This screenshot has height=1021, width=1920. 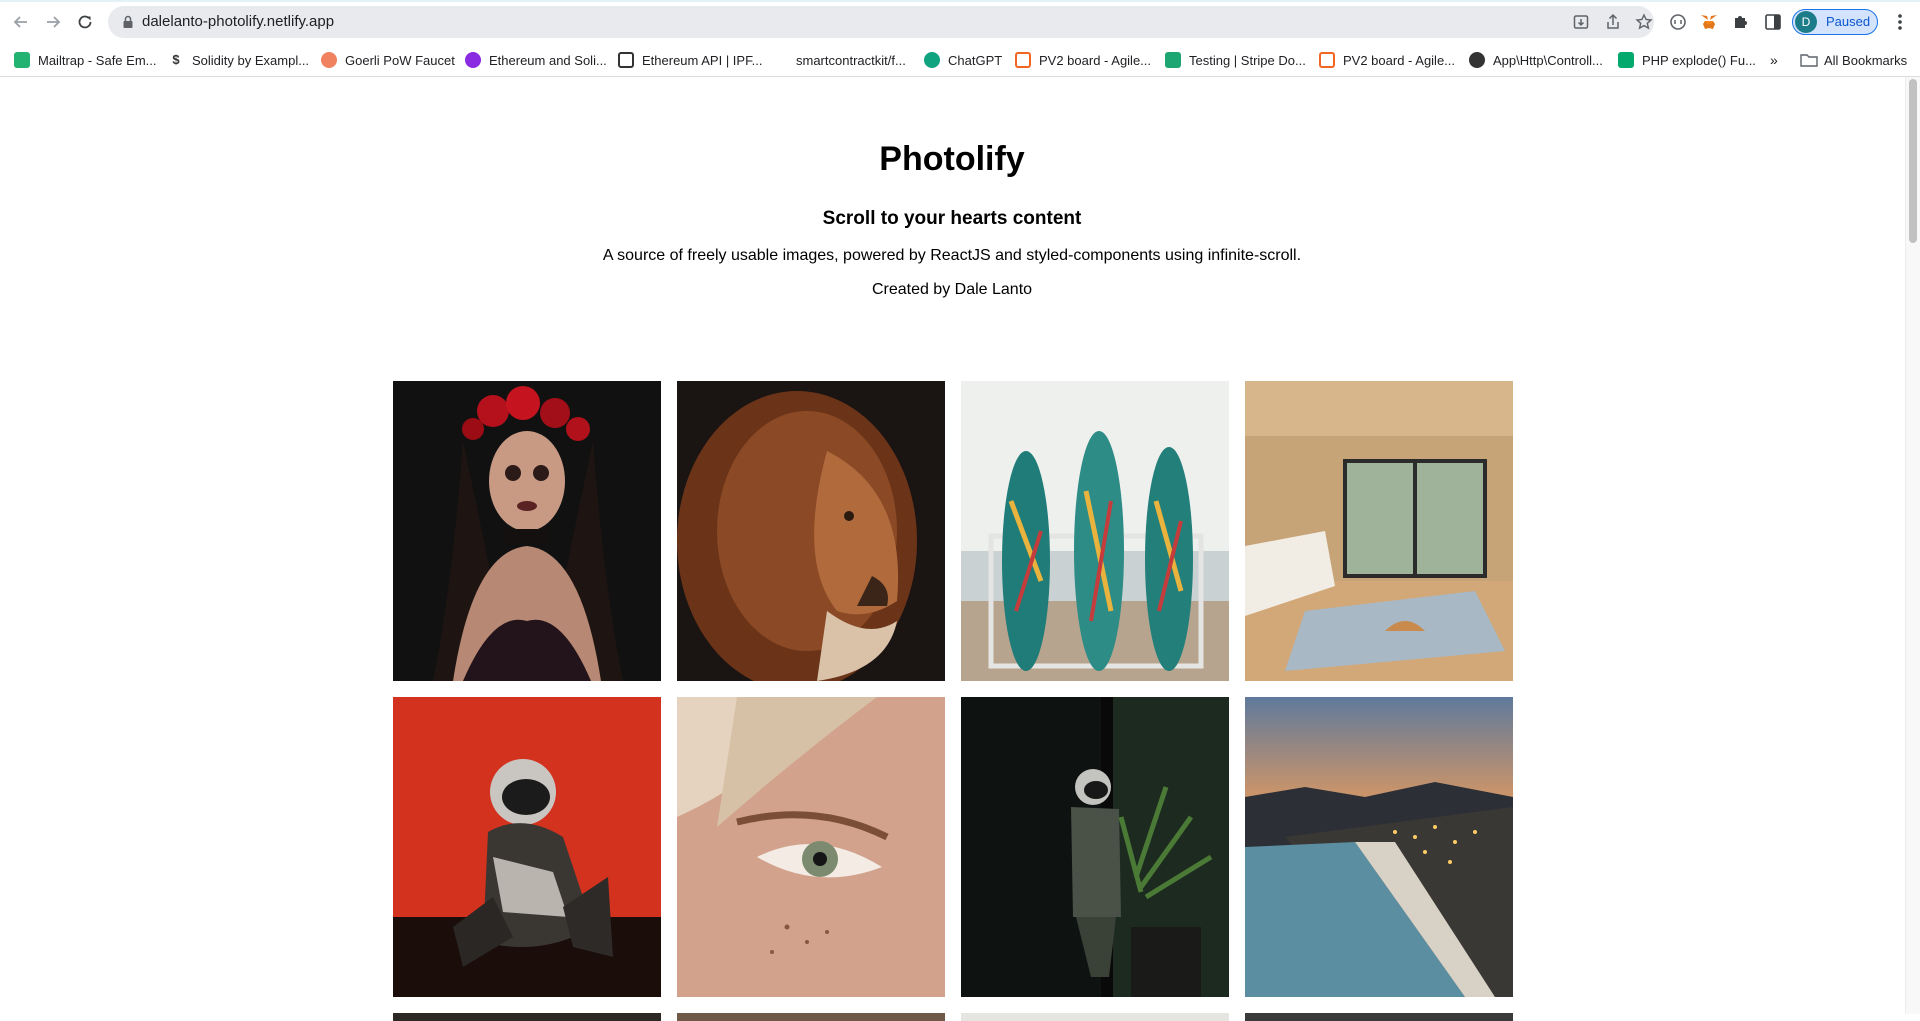 What do you see at coordinates (1644, 22) in the screenshot?
I see `bookmark-star-icon` at bounding box center [1644, 22].